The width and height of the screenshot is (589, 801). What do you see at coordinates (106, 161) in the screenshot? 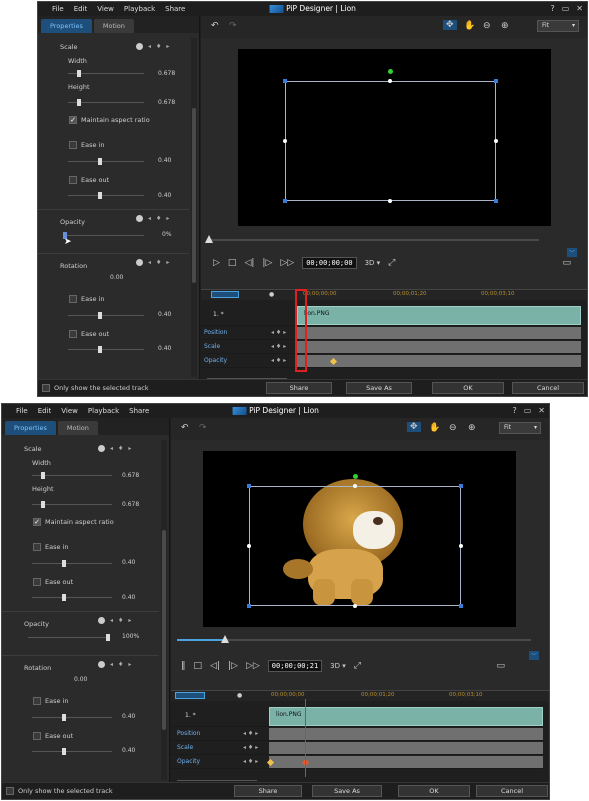
I see `ease-in-slider` at bounding box center [106, 161].